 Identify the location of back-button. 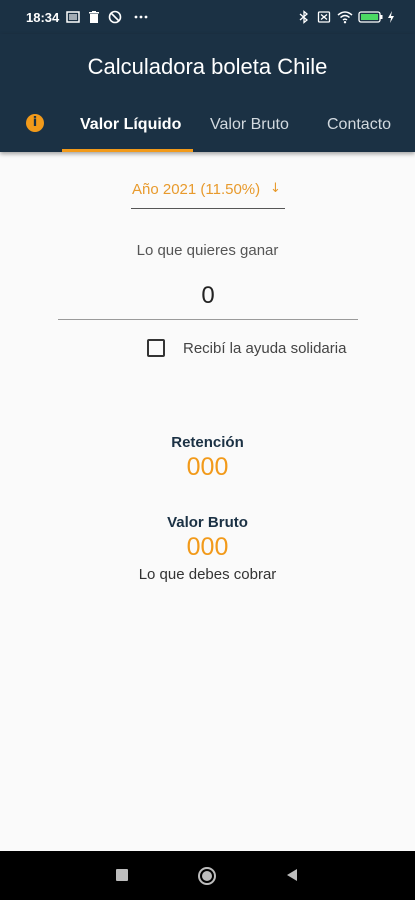
(292, 875).